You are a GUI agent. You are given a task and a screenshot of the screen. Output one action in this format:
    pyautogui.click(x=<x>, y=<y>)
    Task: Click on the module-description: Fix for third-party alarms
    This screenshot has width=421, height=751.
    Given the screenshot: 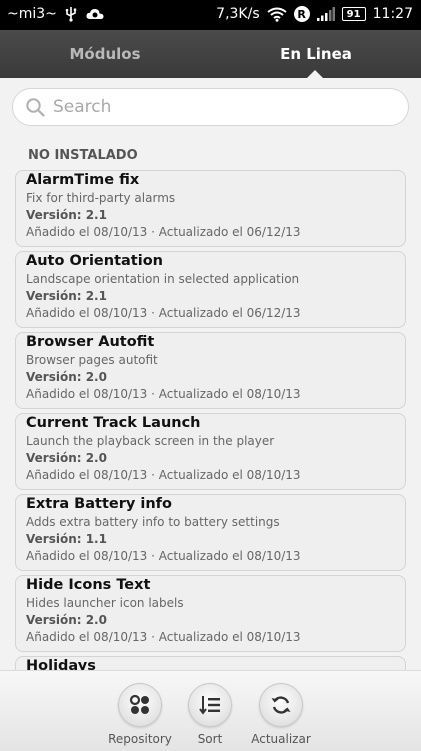 What is the action you would take?
    pyautogui.click(x=101, y=198)
    